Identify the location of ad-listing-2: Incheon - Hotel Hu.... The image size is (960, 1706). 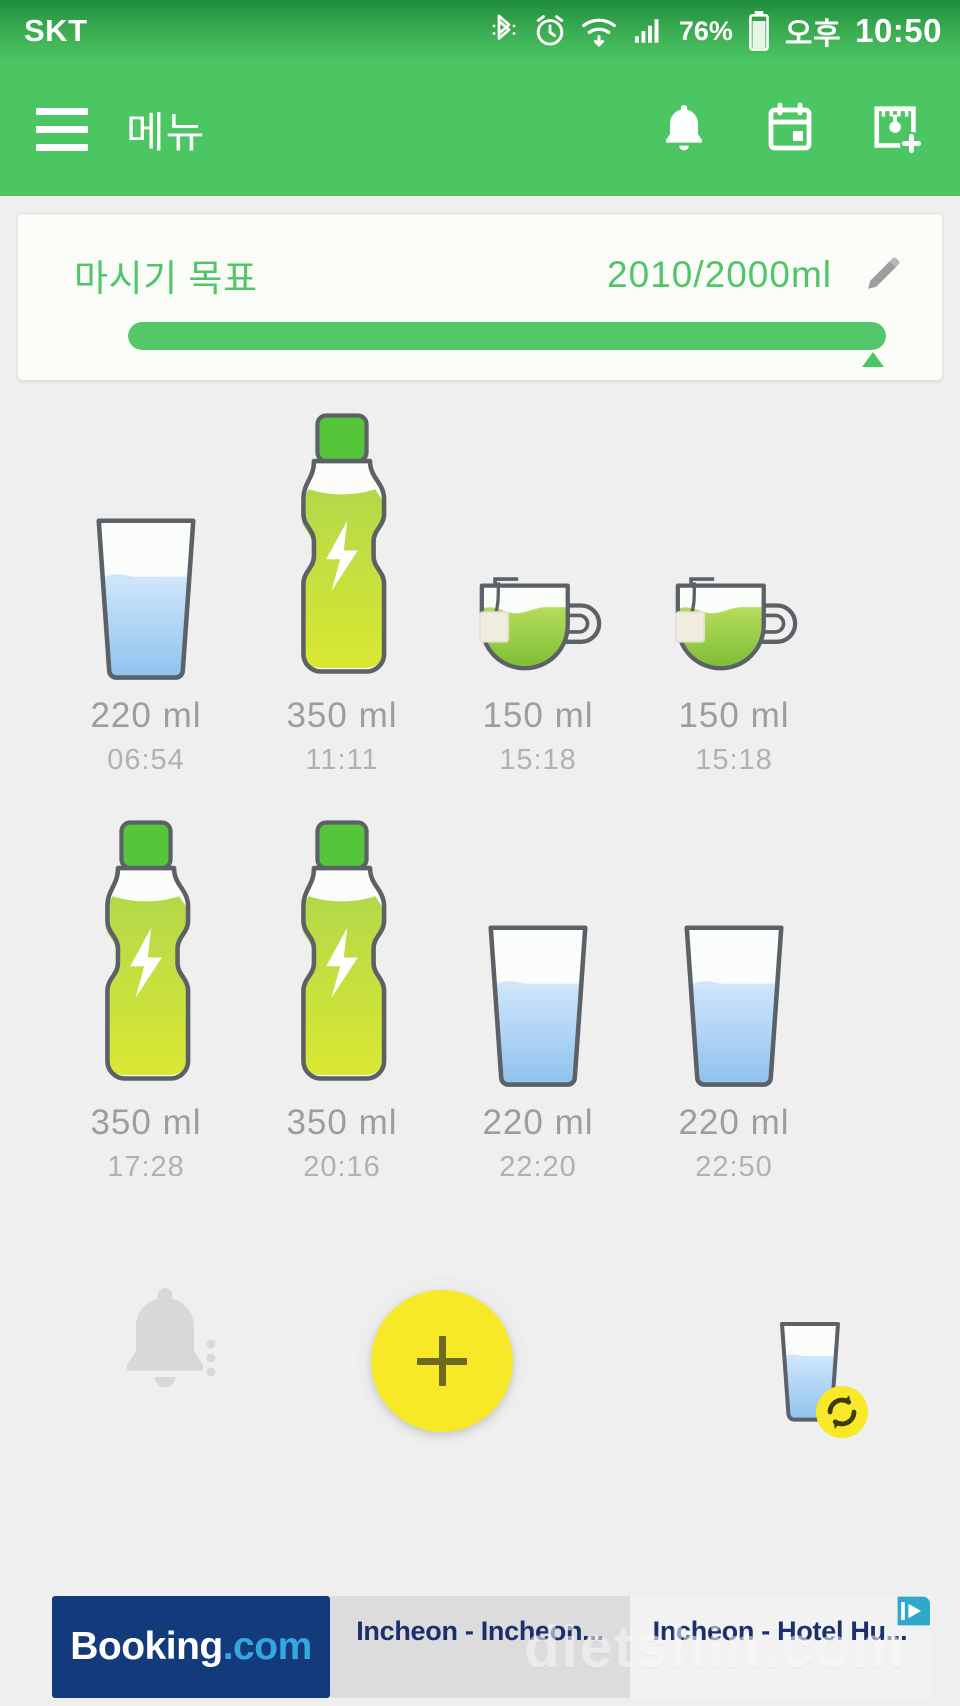
(780, 1647).